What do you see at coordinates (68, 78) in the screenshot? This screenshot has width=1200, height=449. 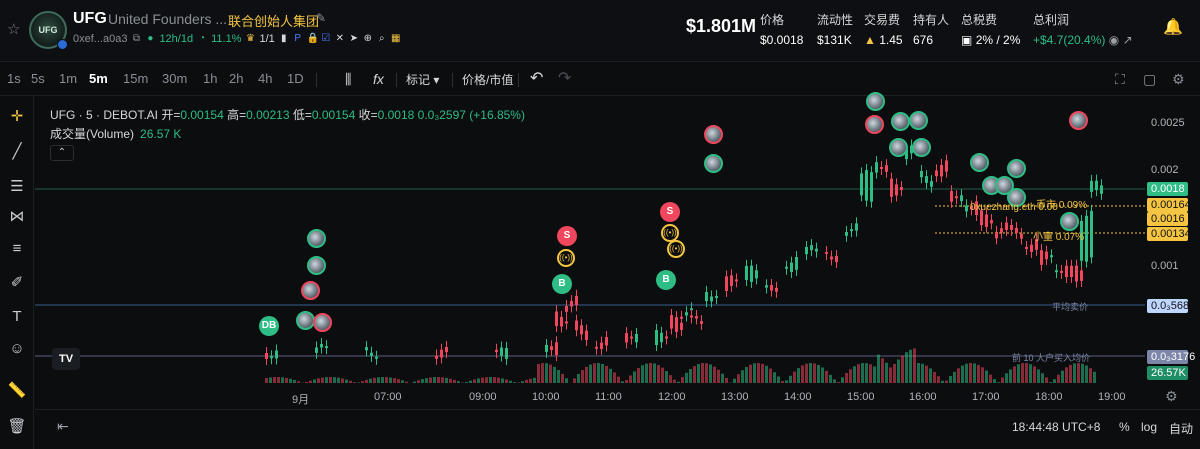 I see `timeframe-1m: 1m` at bounding box center [68, 78].